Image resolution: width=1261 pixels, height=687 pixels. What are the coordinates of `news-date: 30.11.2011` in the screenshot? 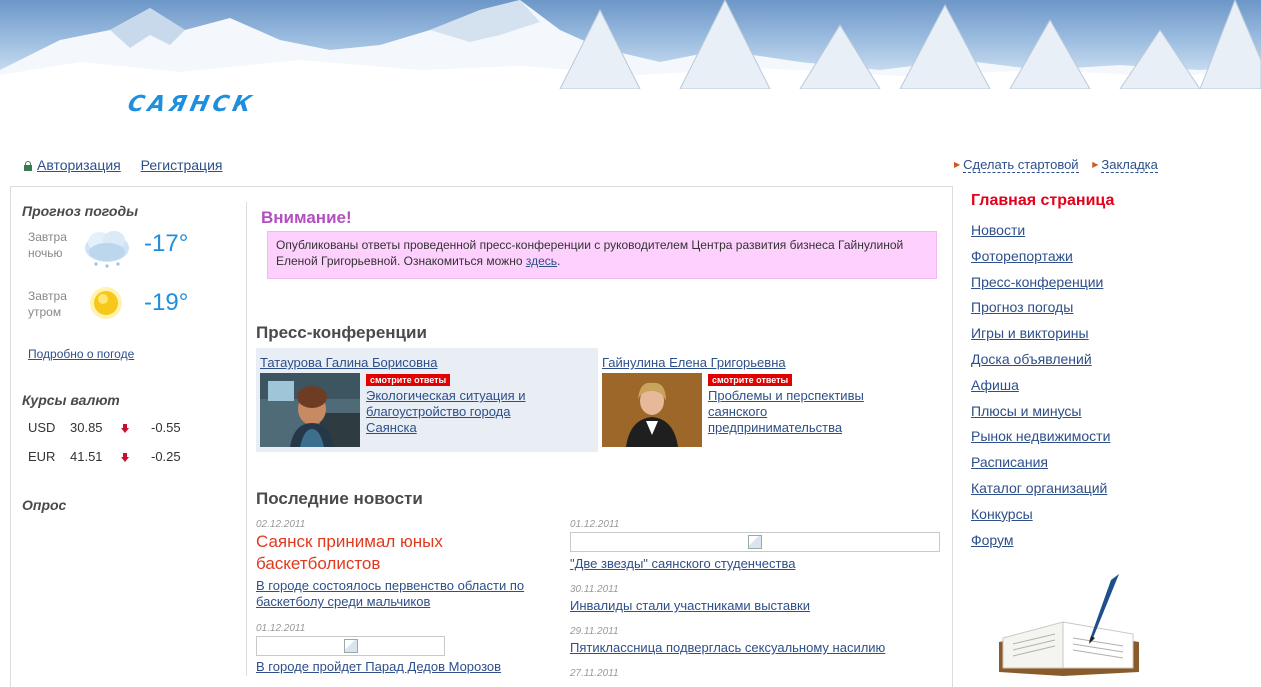 It's located at (594, 589).